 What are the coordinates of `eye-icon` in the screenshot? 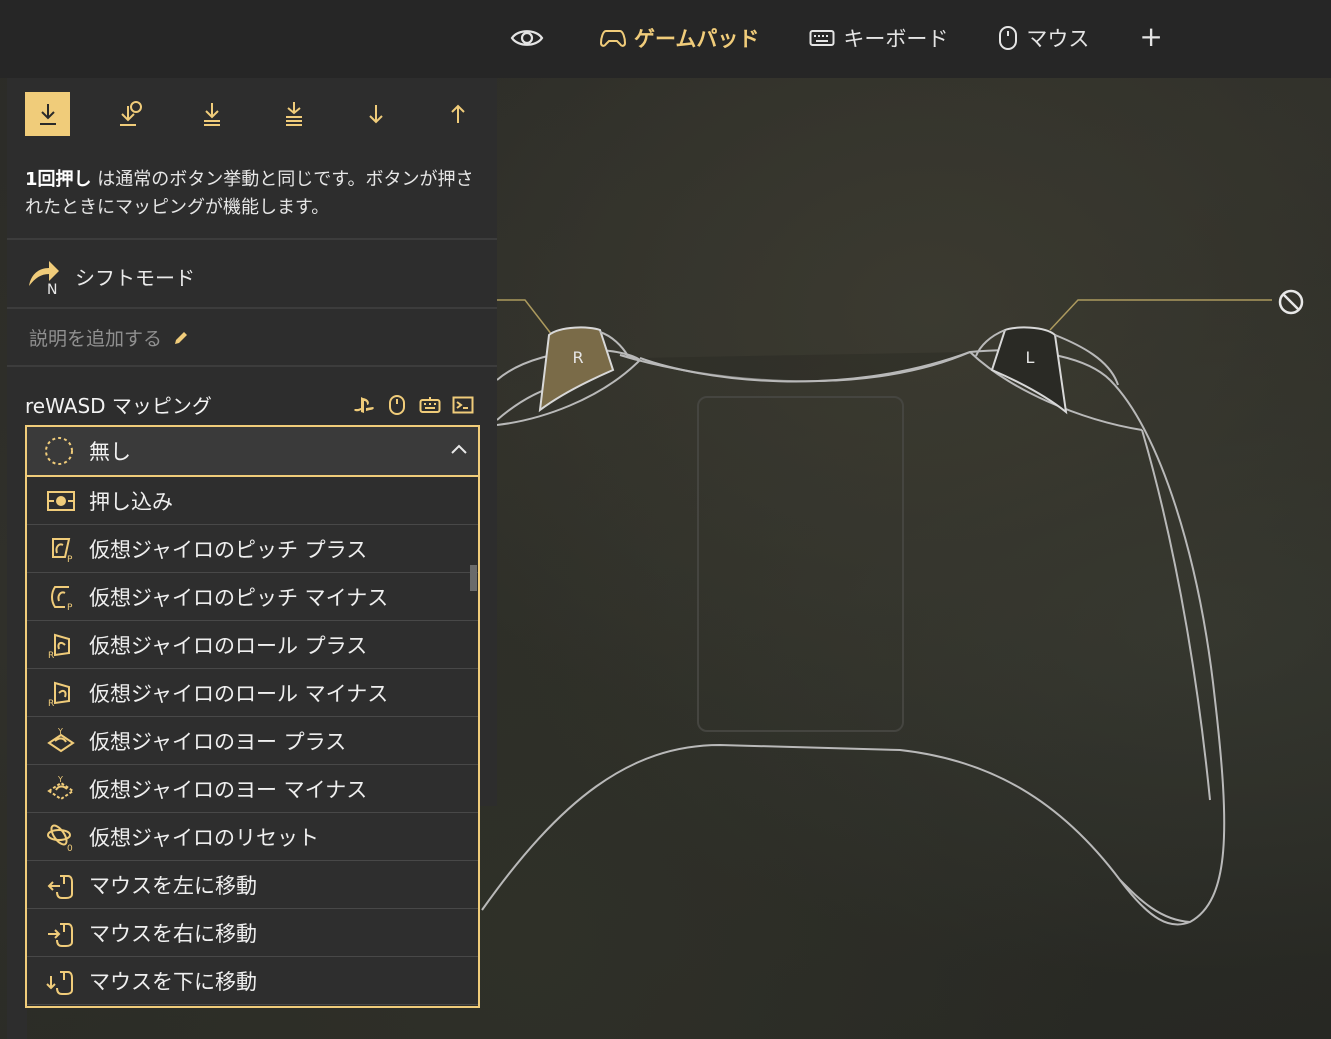 It's located at (527, 38).